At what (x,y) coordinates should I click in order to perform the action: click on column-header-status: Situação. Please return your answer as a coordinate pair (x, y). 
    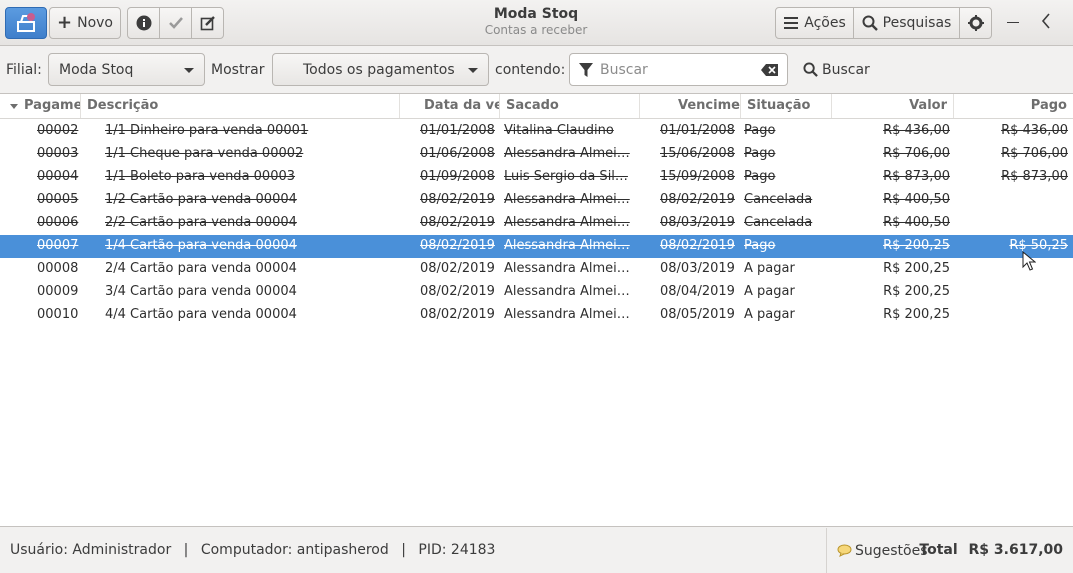
    Looking at the image, I should click on (786, 106).